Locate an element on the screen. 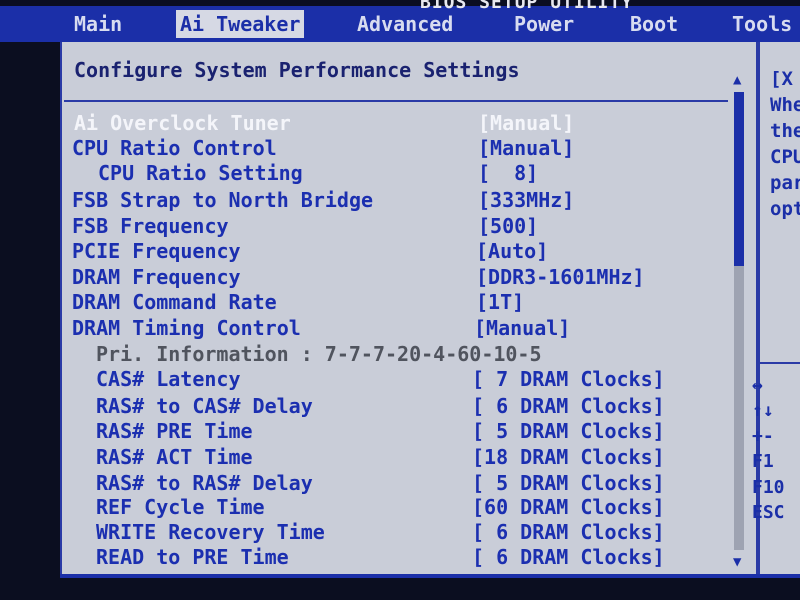 The width and height of the screenshot is (800, 600). screen-bezel-left is located at coordinates (30, 321).